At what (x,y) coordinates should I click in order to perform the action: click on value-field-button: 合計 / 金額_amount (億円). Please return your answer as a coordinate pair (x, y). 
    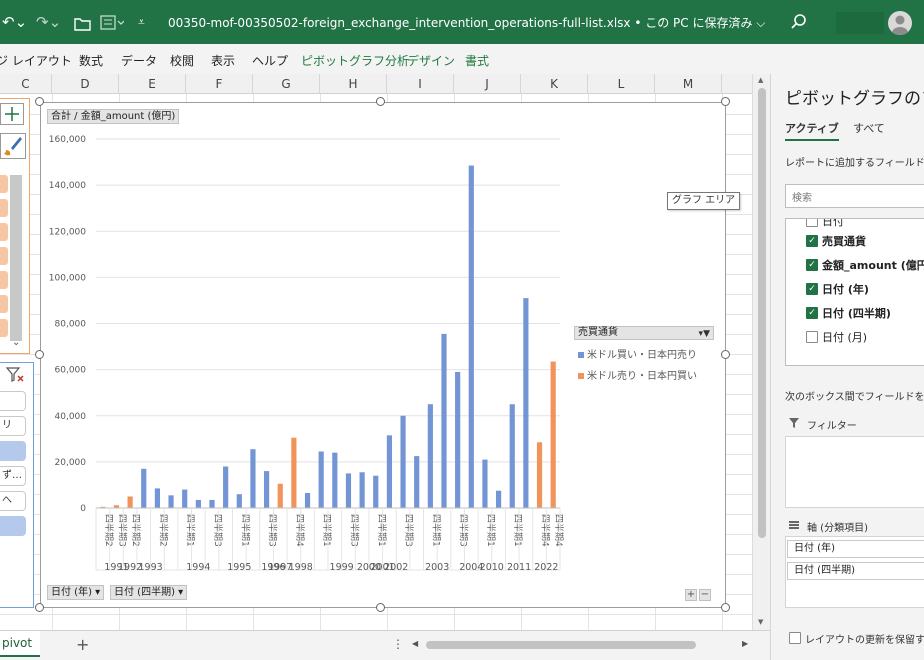
    Looking at the image, I should click on (113, 116).